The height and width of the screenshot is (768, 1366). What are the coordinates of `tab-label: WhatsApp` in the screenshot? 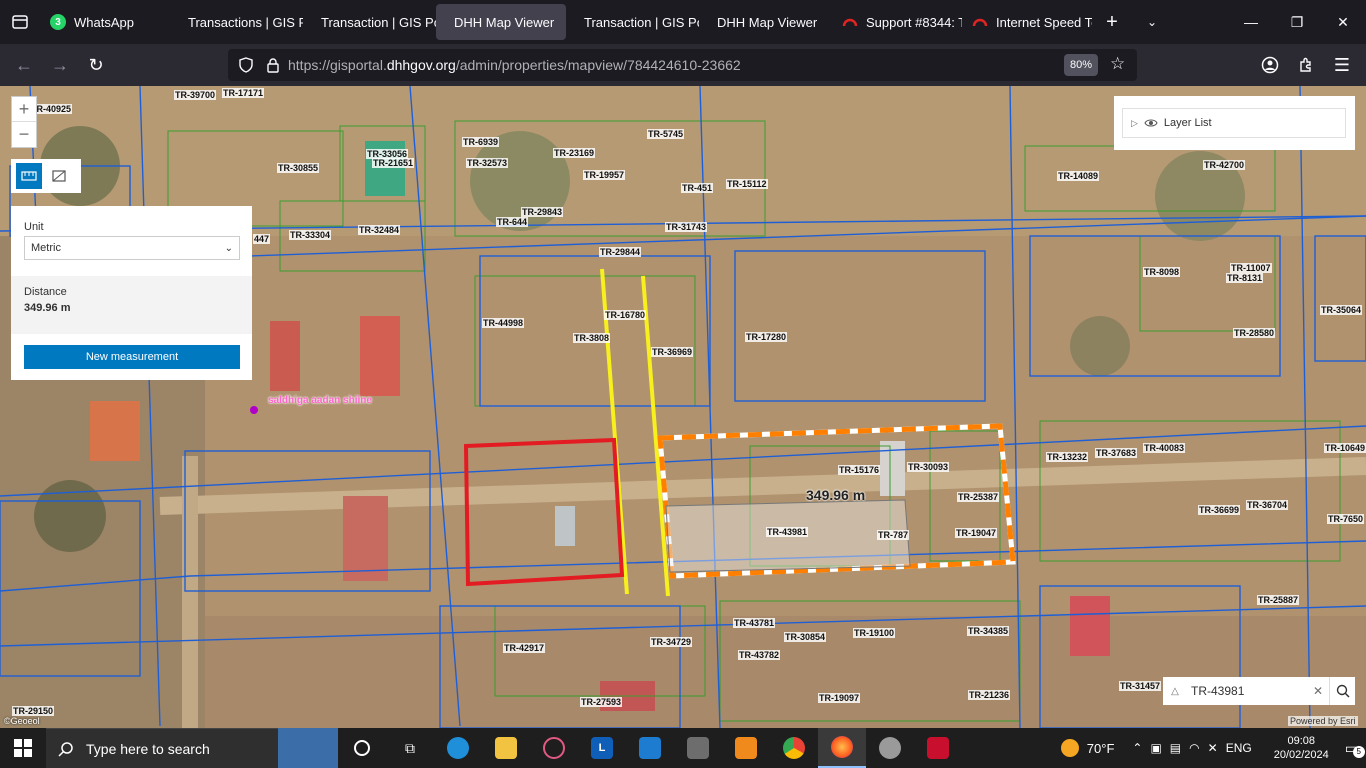 It's located at (104, 22).